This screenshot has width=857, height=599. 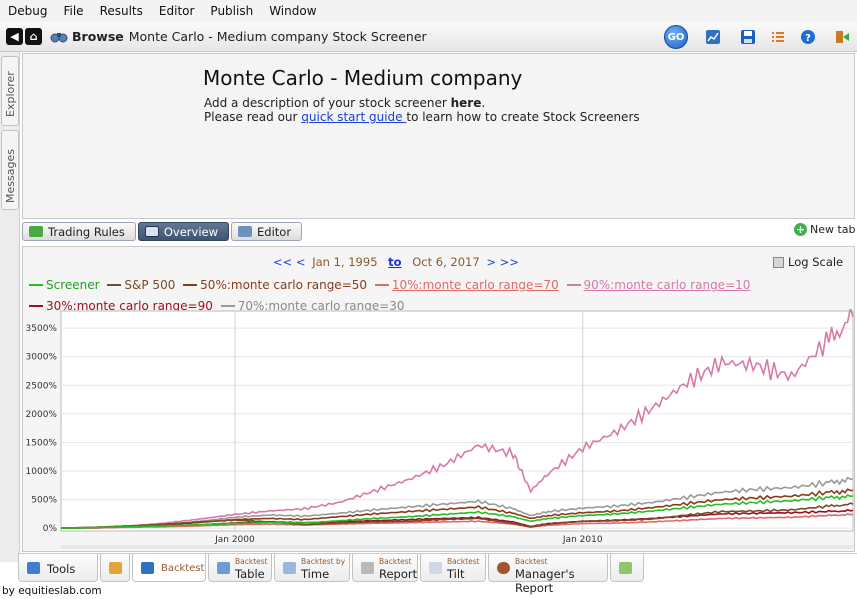 What do you see at coordinates (98, 36) in the screenshot?
I see `browse-label: Browse` at bounding box center [98, 36].